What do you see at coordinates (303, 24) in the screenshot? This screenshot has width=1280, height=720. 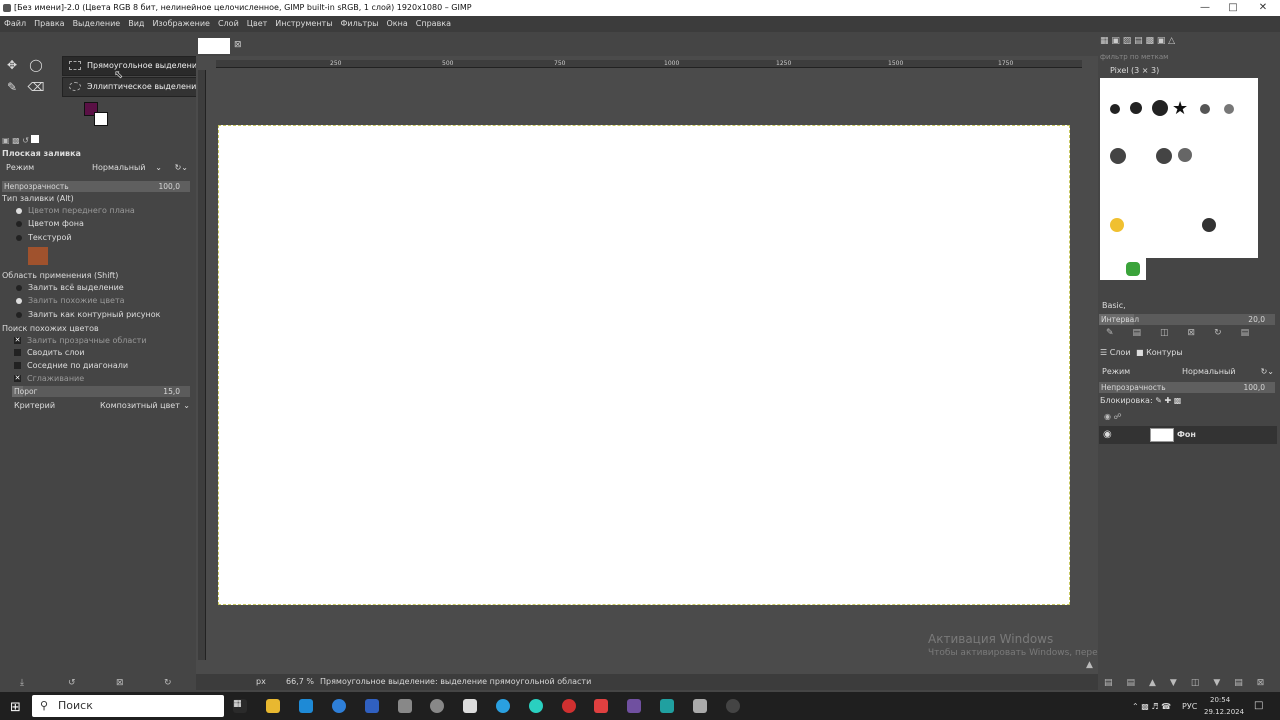 I see `menu-tools: Инструменты` at bounding box center [303, 24].